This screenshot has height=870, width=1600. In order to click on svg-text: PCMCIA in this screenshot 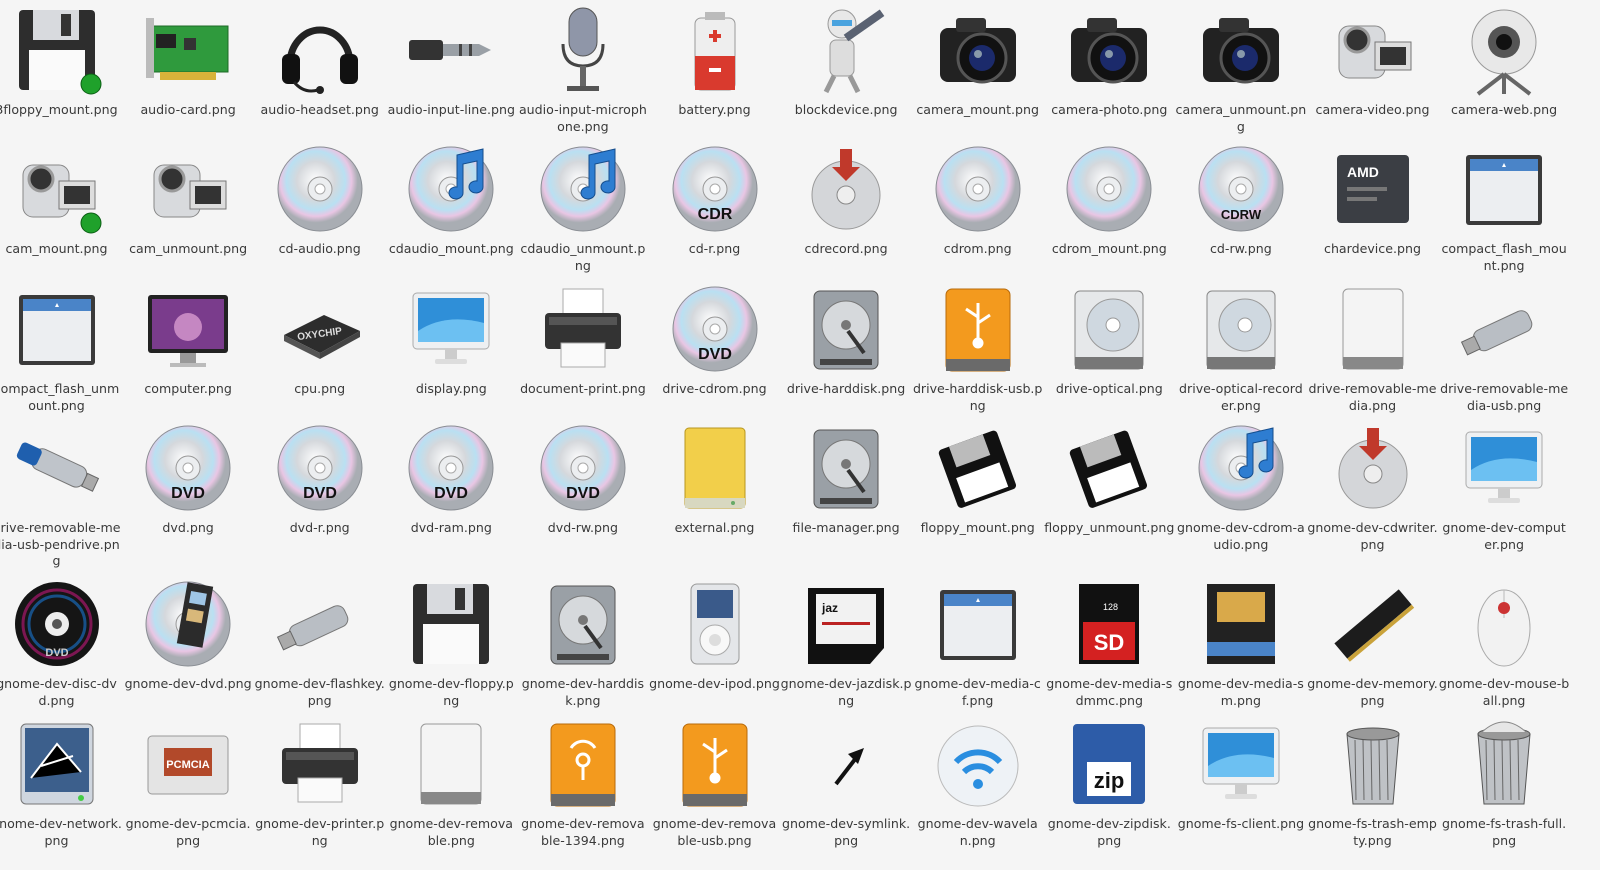, I will do `click(187, 765)`.